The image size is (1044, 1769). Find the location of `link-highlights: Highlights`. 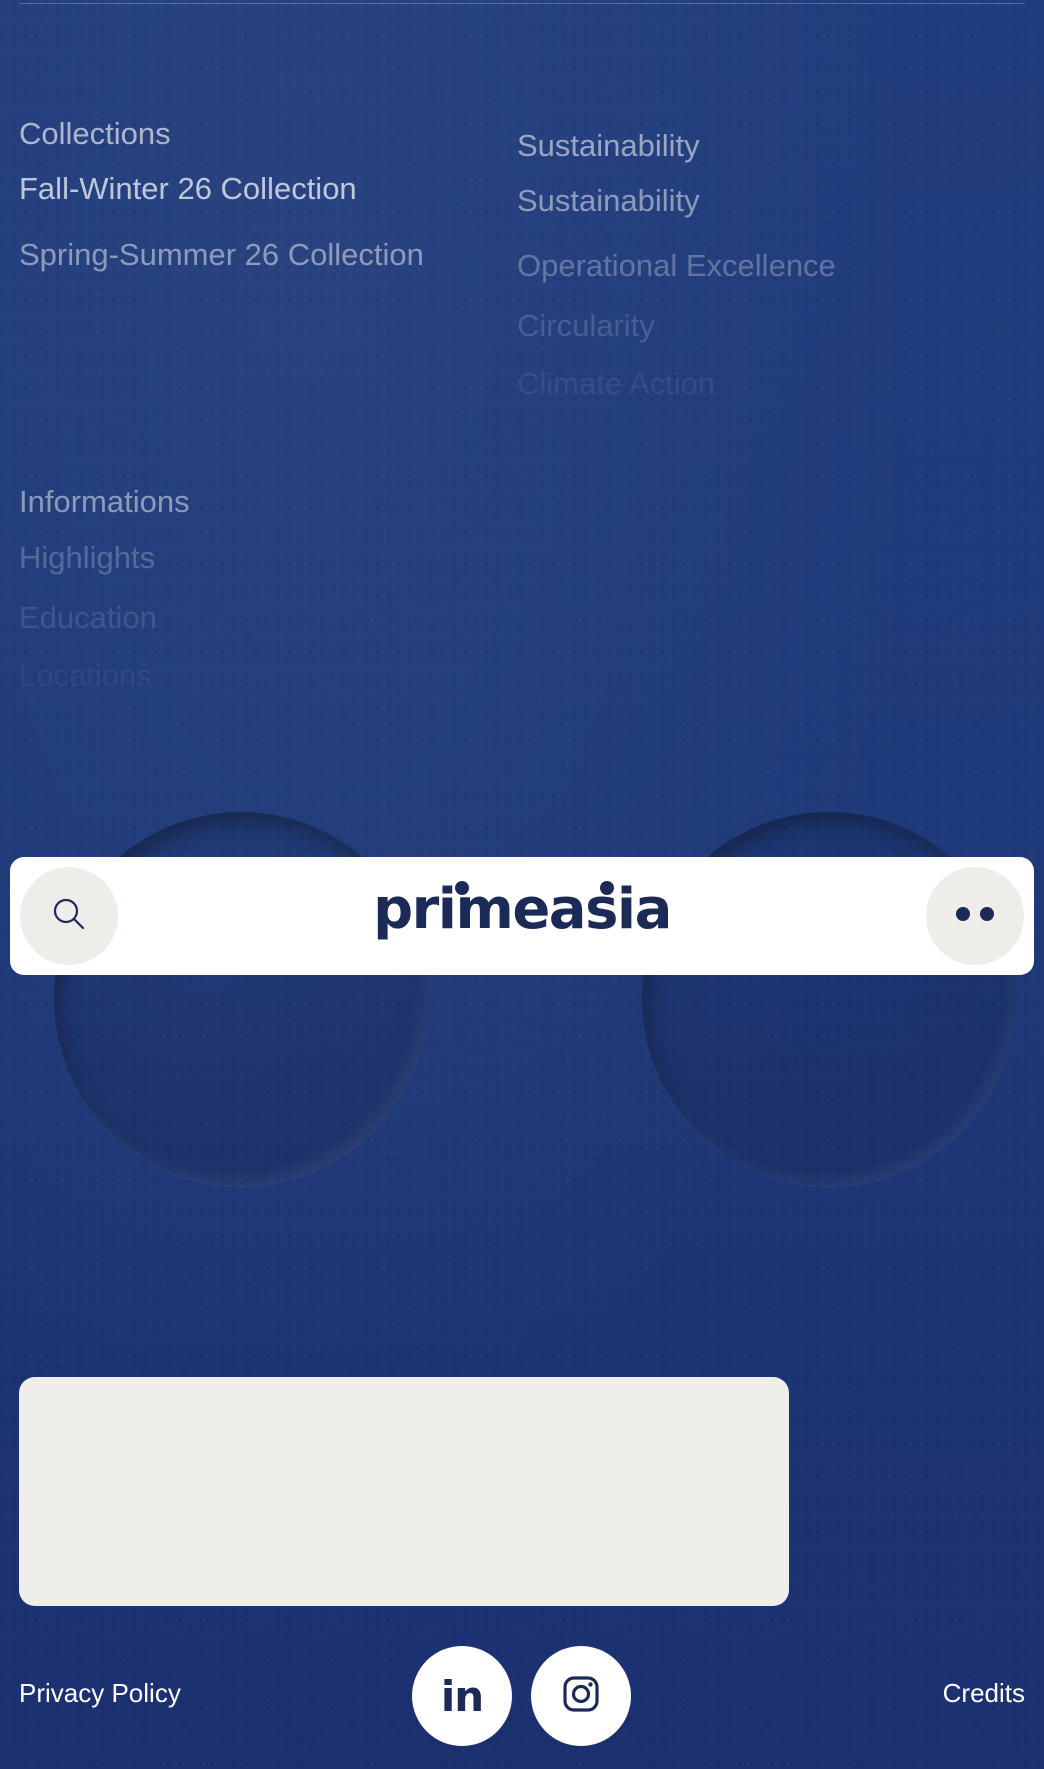

link-highlights: Highlights is located at coordinates (87, 558).